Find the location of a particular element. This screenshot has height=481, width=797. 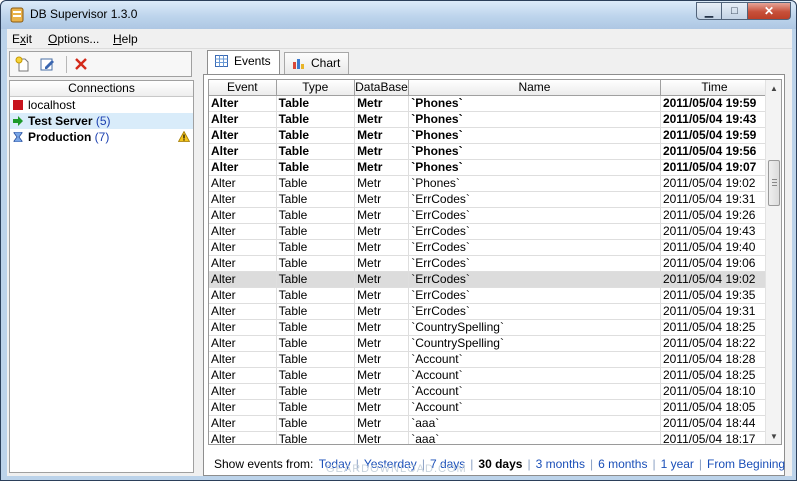

table-row: Alter Table Metr `Account` 2011/05/04 18:28 is located at coordinates (489, 360).